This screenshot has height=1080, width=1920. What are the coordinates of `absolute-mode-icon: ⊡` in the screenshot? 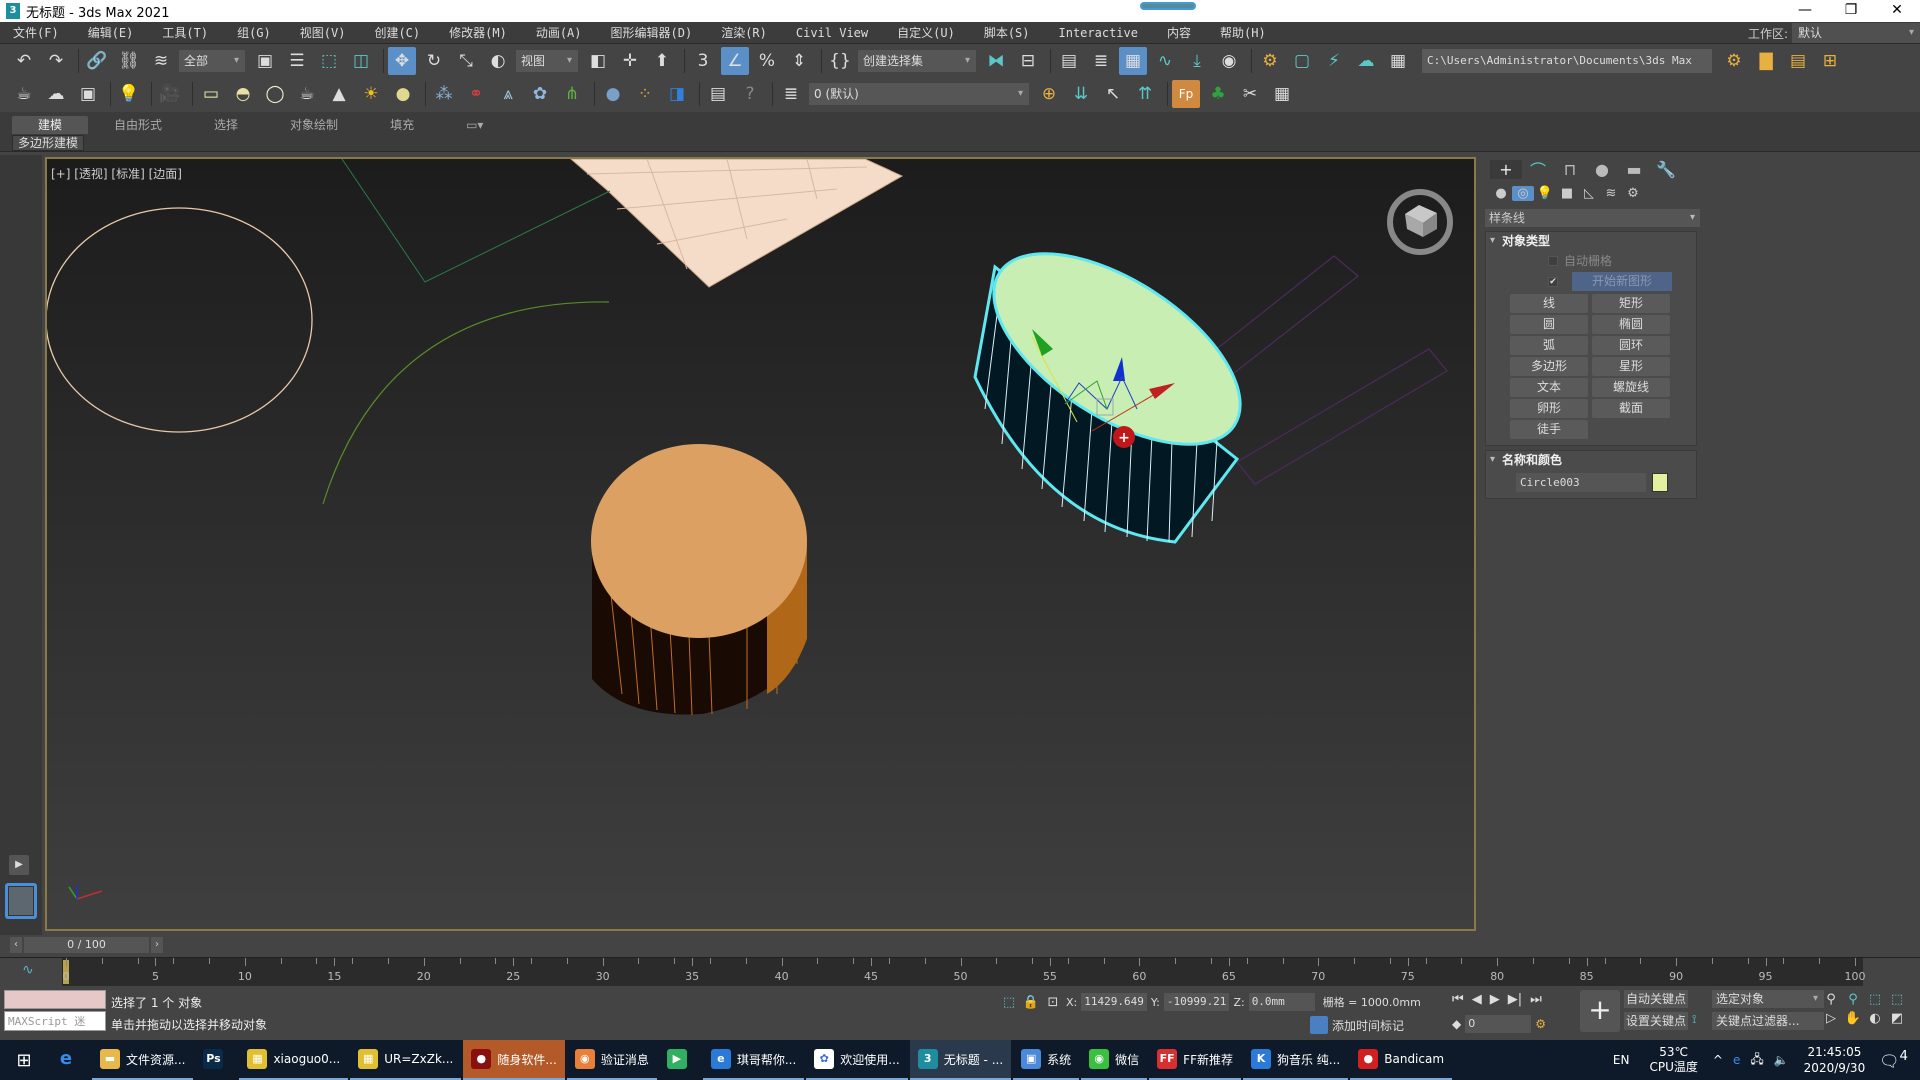 It's located at (1053, 1002).